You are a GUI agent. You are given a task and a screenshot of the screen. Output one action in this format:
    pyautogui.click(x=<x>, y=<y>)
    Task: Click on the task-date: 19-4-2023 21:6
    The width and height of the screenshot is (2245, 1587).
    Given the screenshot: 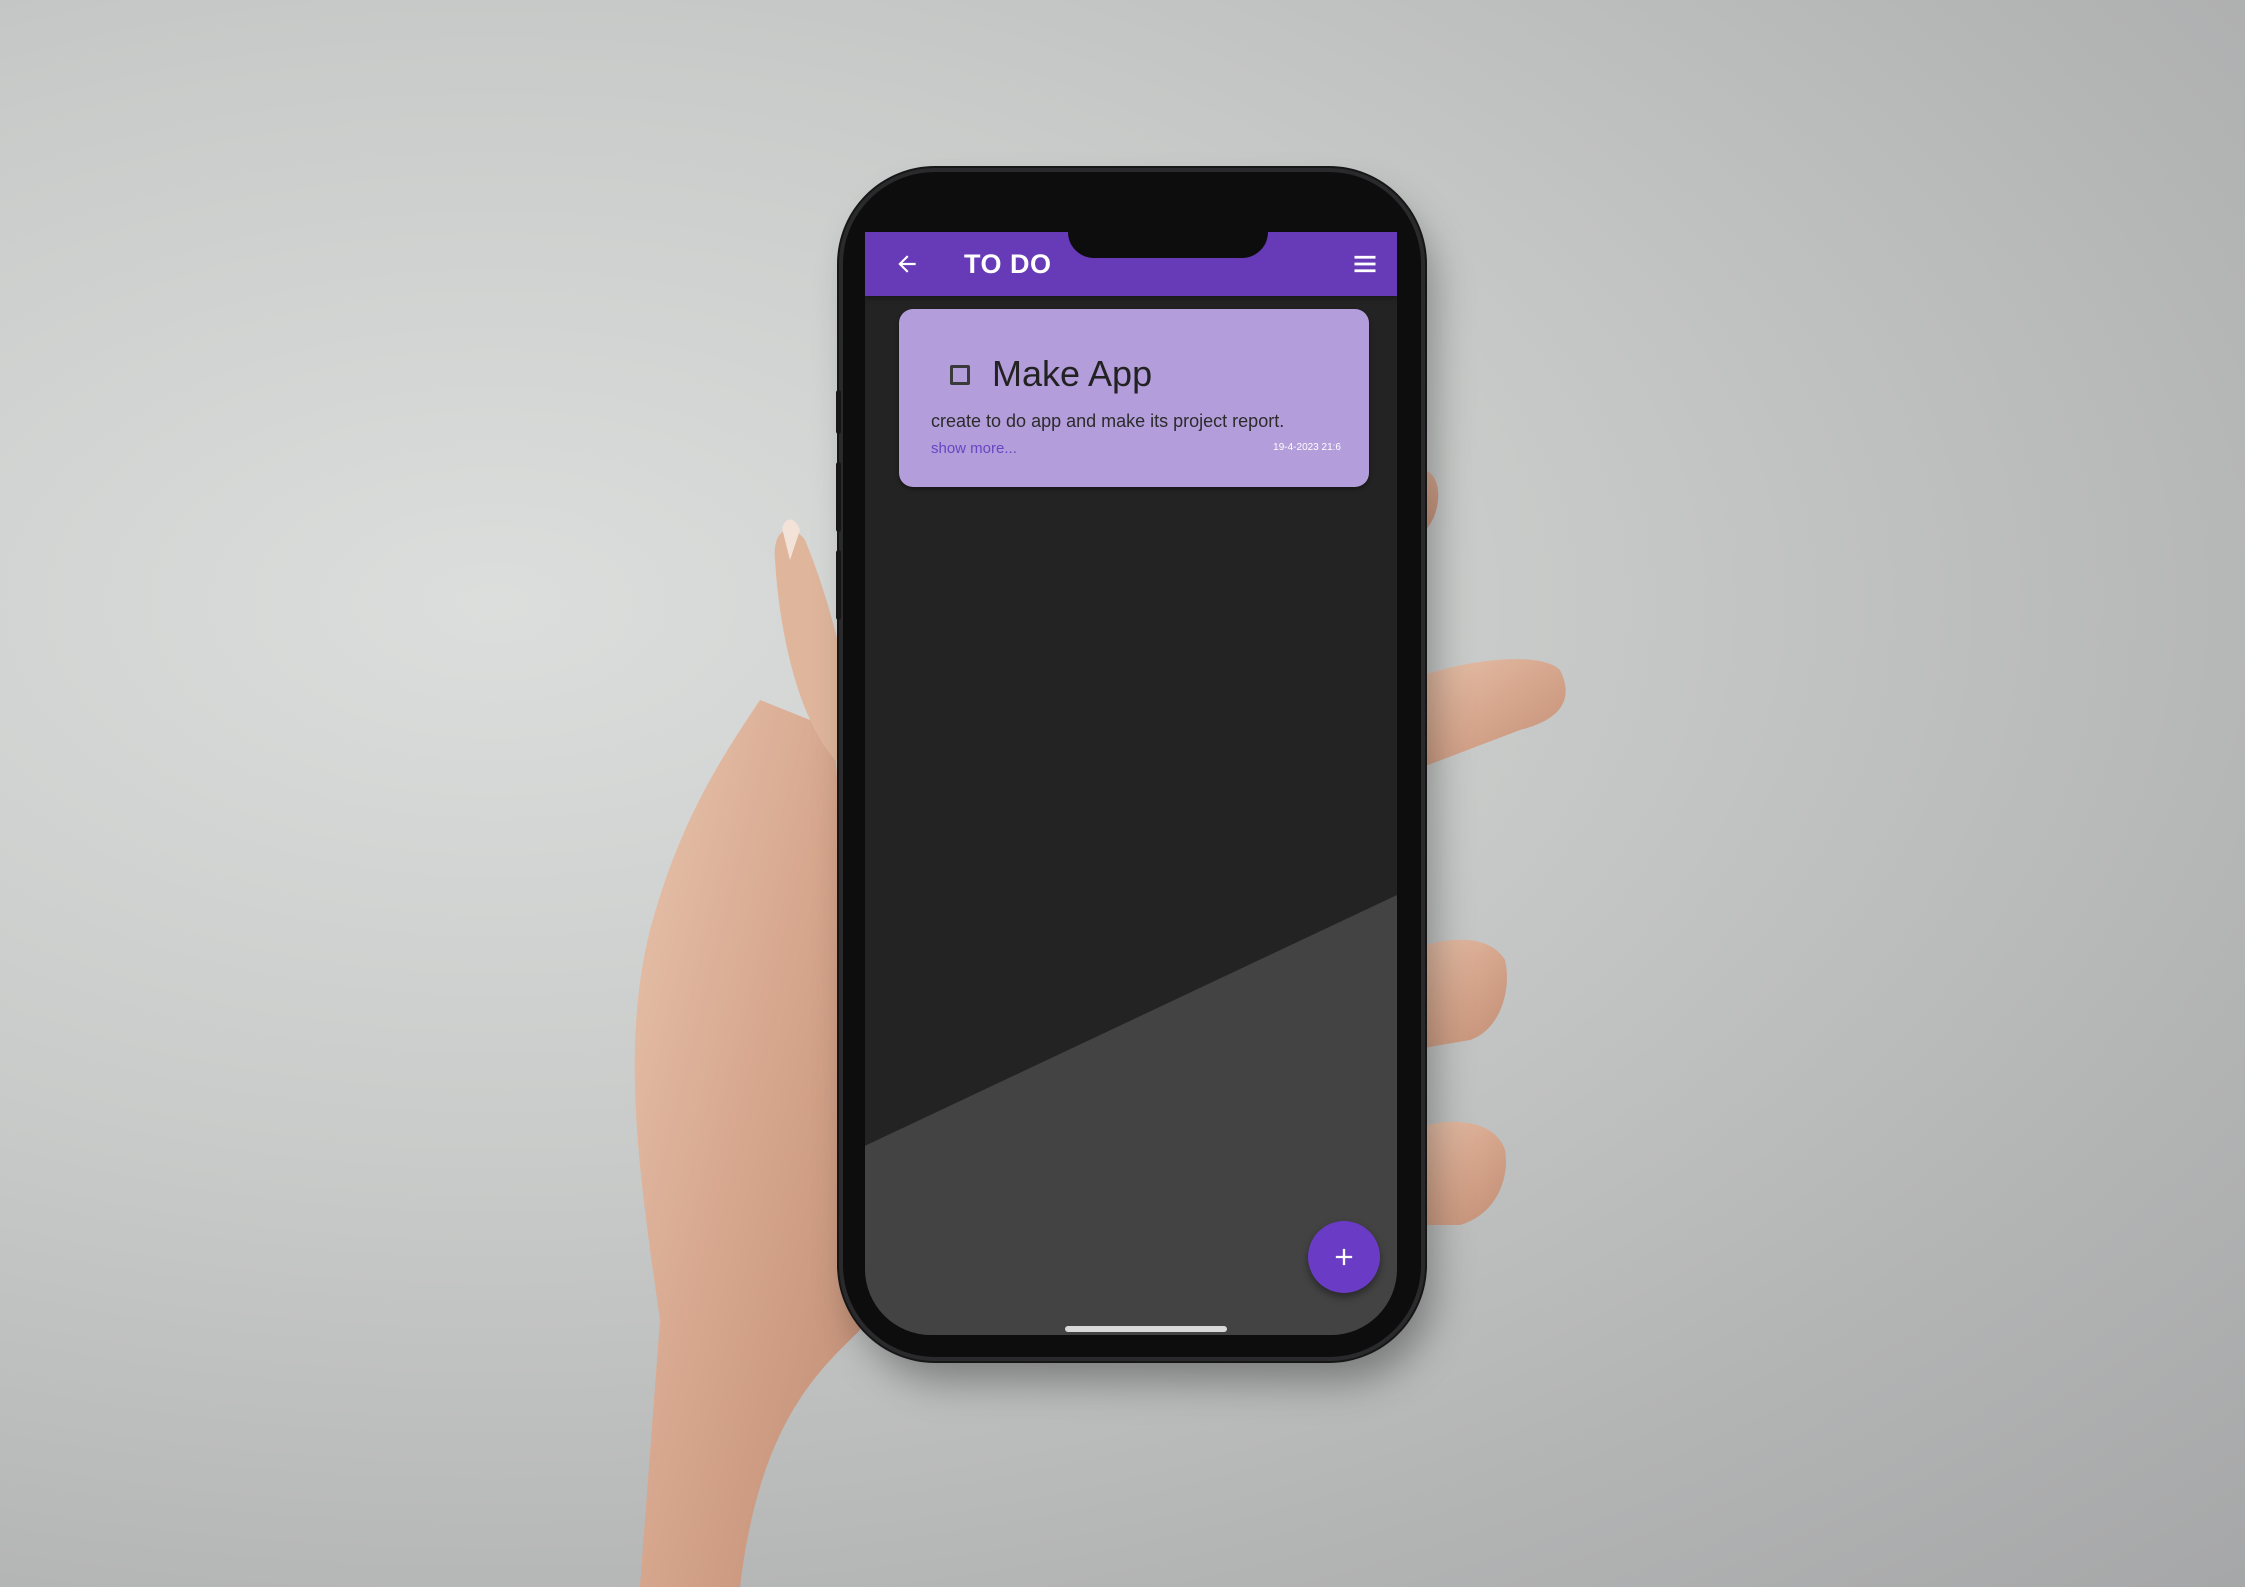 What is the action you would take?
    pyautogui.click(x=1307, y=447)
    